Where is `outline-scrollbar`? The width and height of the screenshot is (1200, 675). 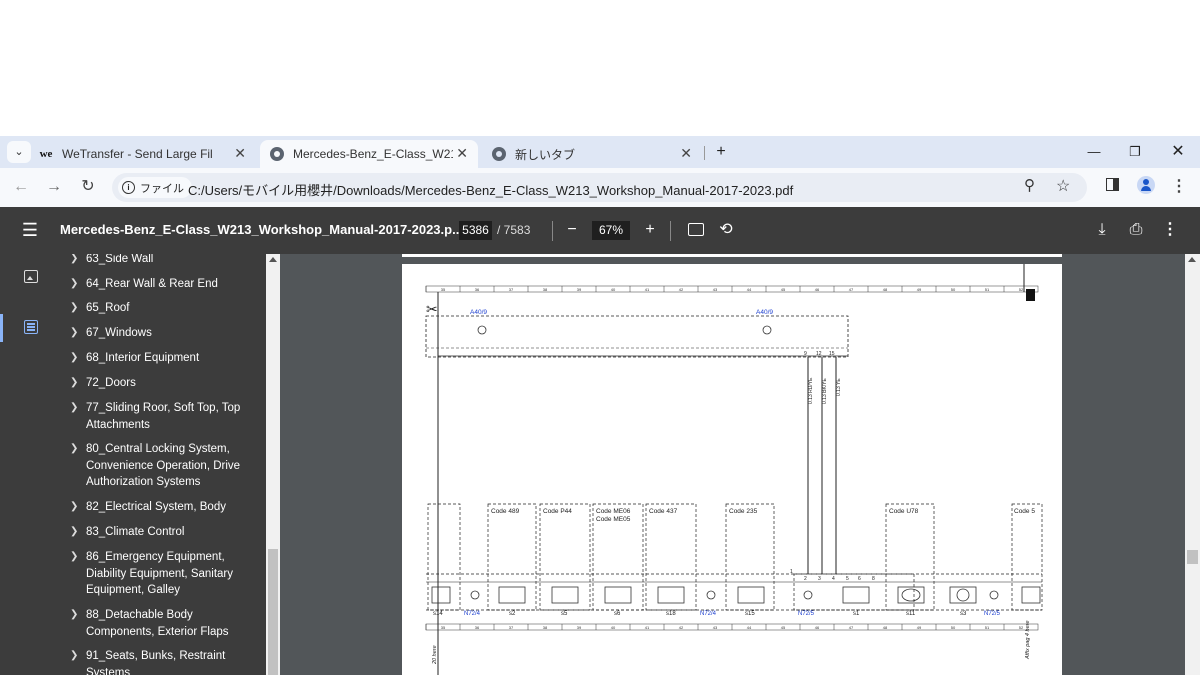
outline-scrollbar is located at coordinates (273, 464).